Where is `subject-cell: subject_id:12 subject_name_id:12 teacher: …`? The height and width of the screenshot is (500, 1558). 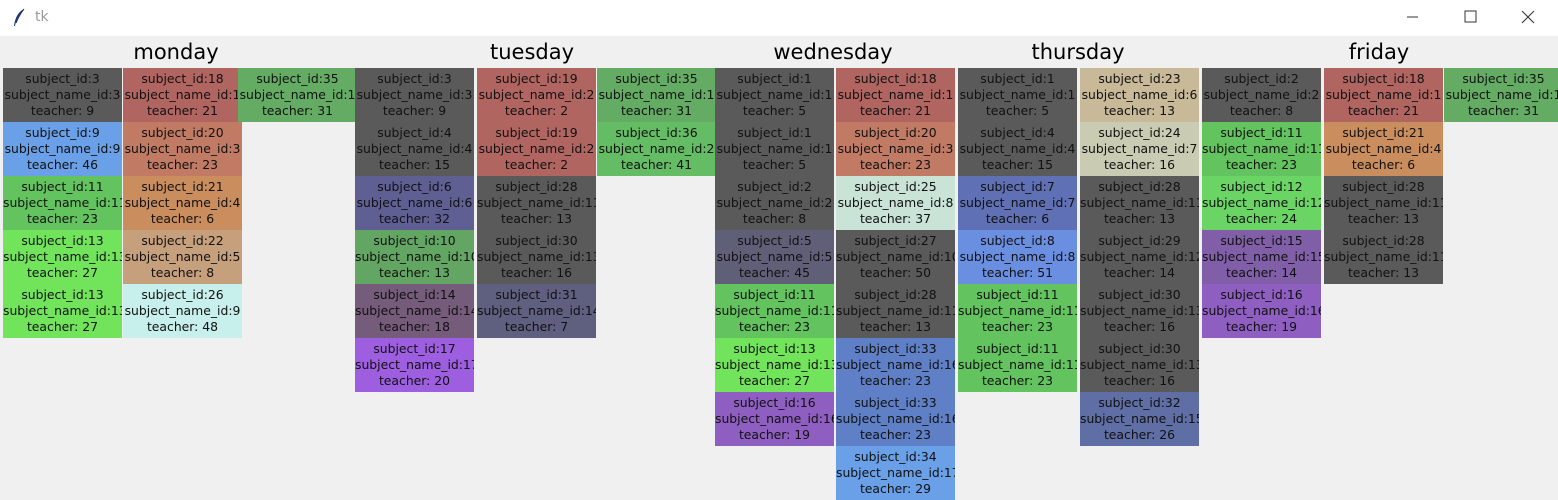
subject-cell: subject_id:12 subject_name_id:12 teacher: … is located at coordinates (1261, 203).